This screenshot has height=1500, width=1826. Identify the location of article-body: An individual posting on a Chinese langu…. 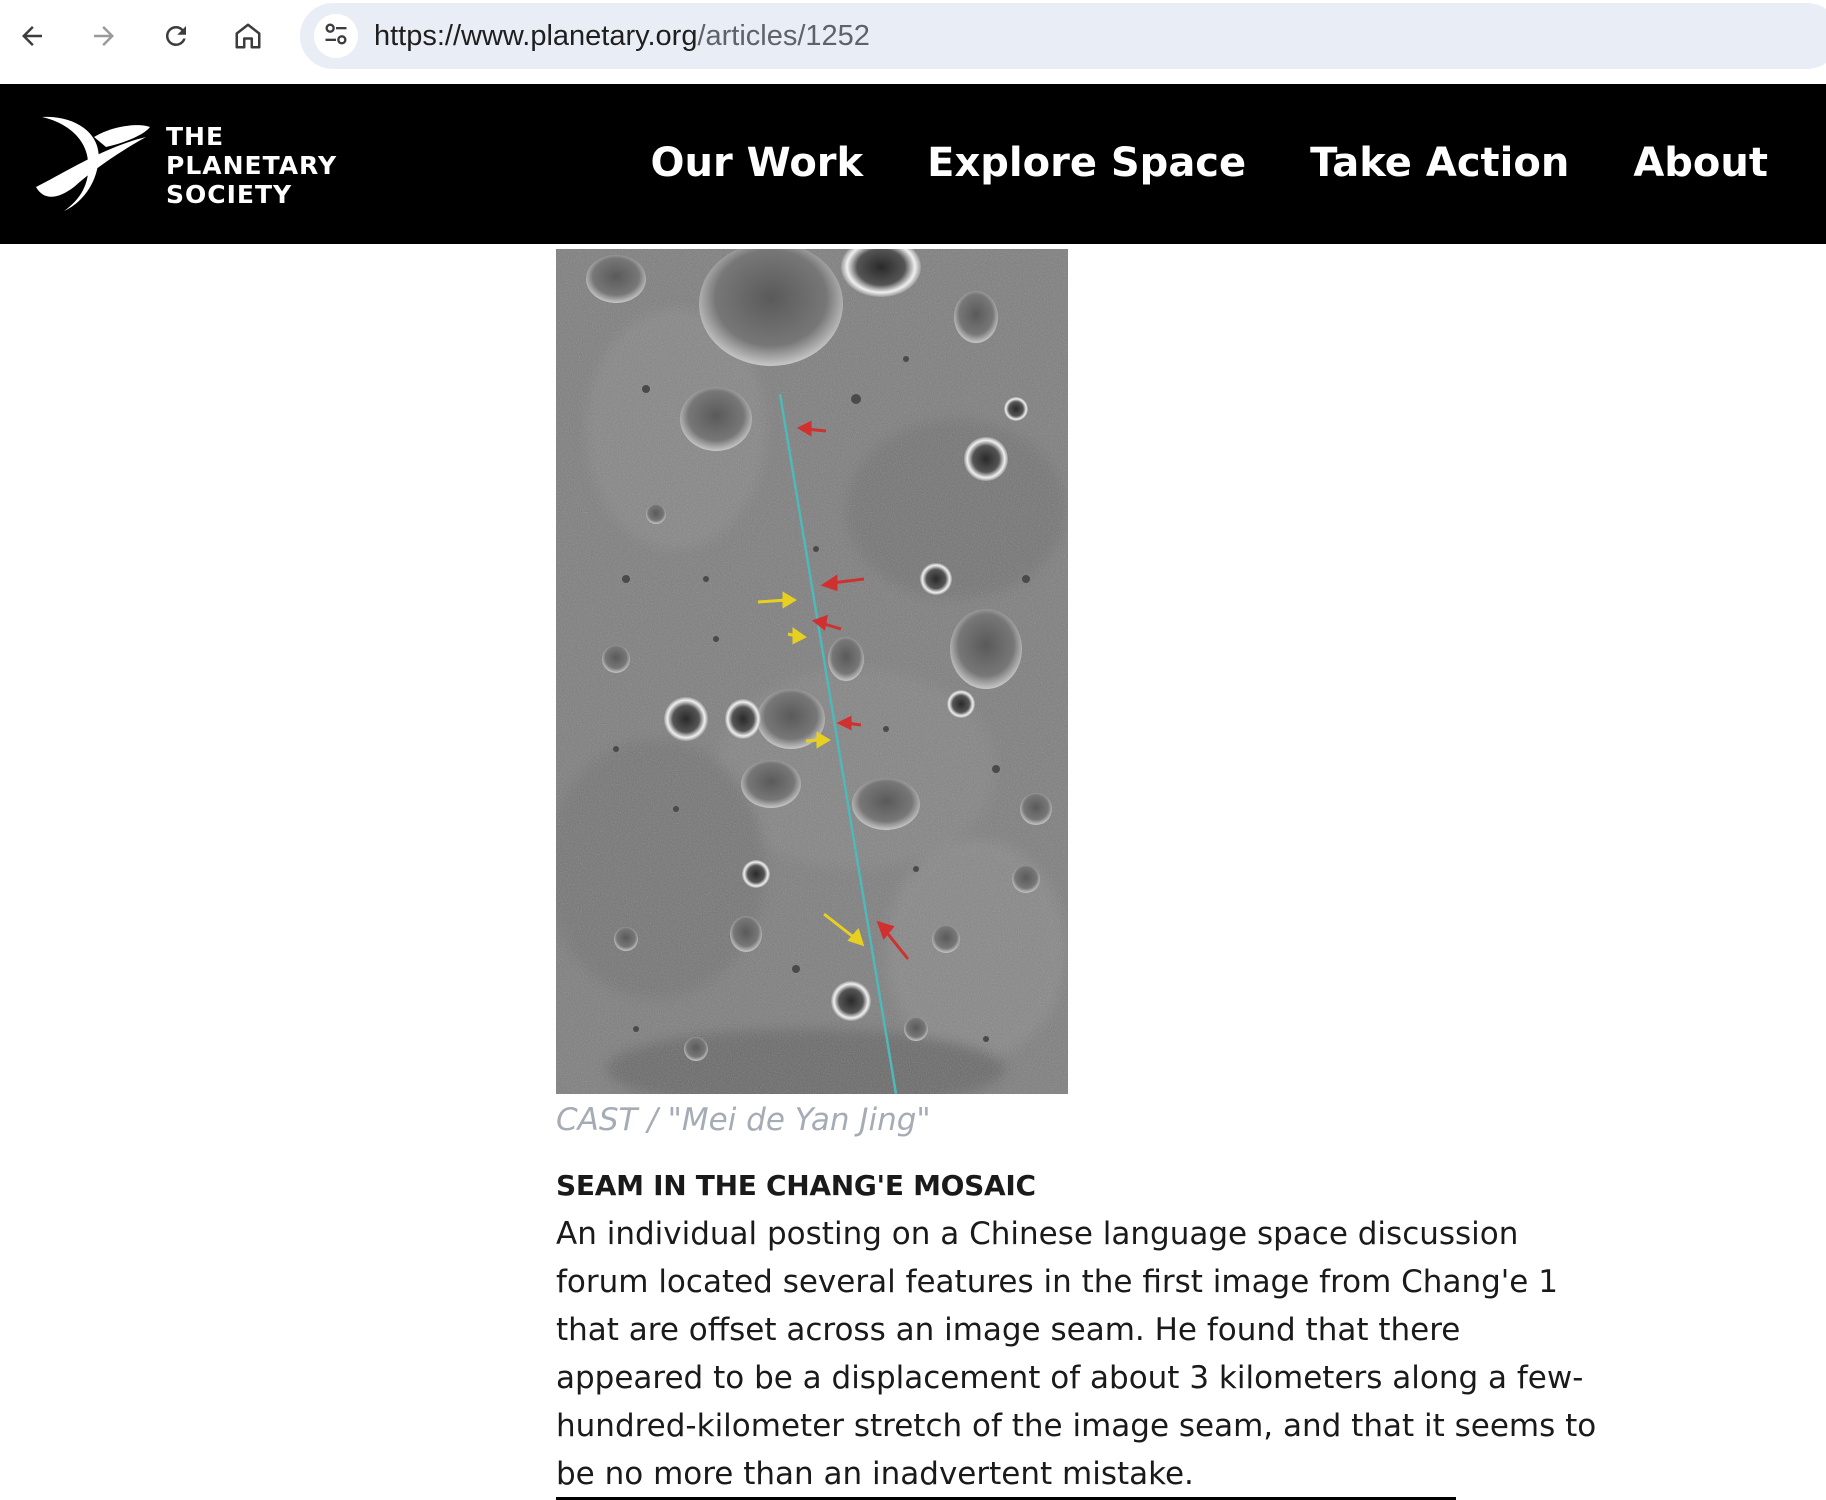
(1096, 1354).